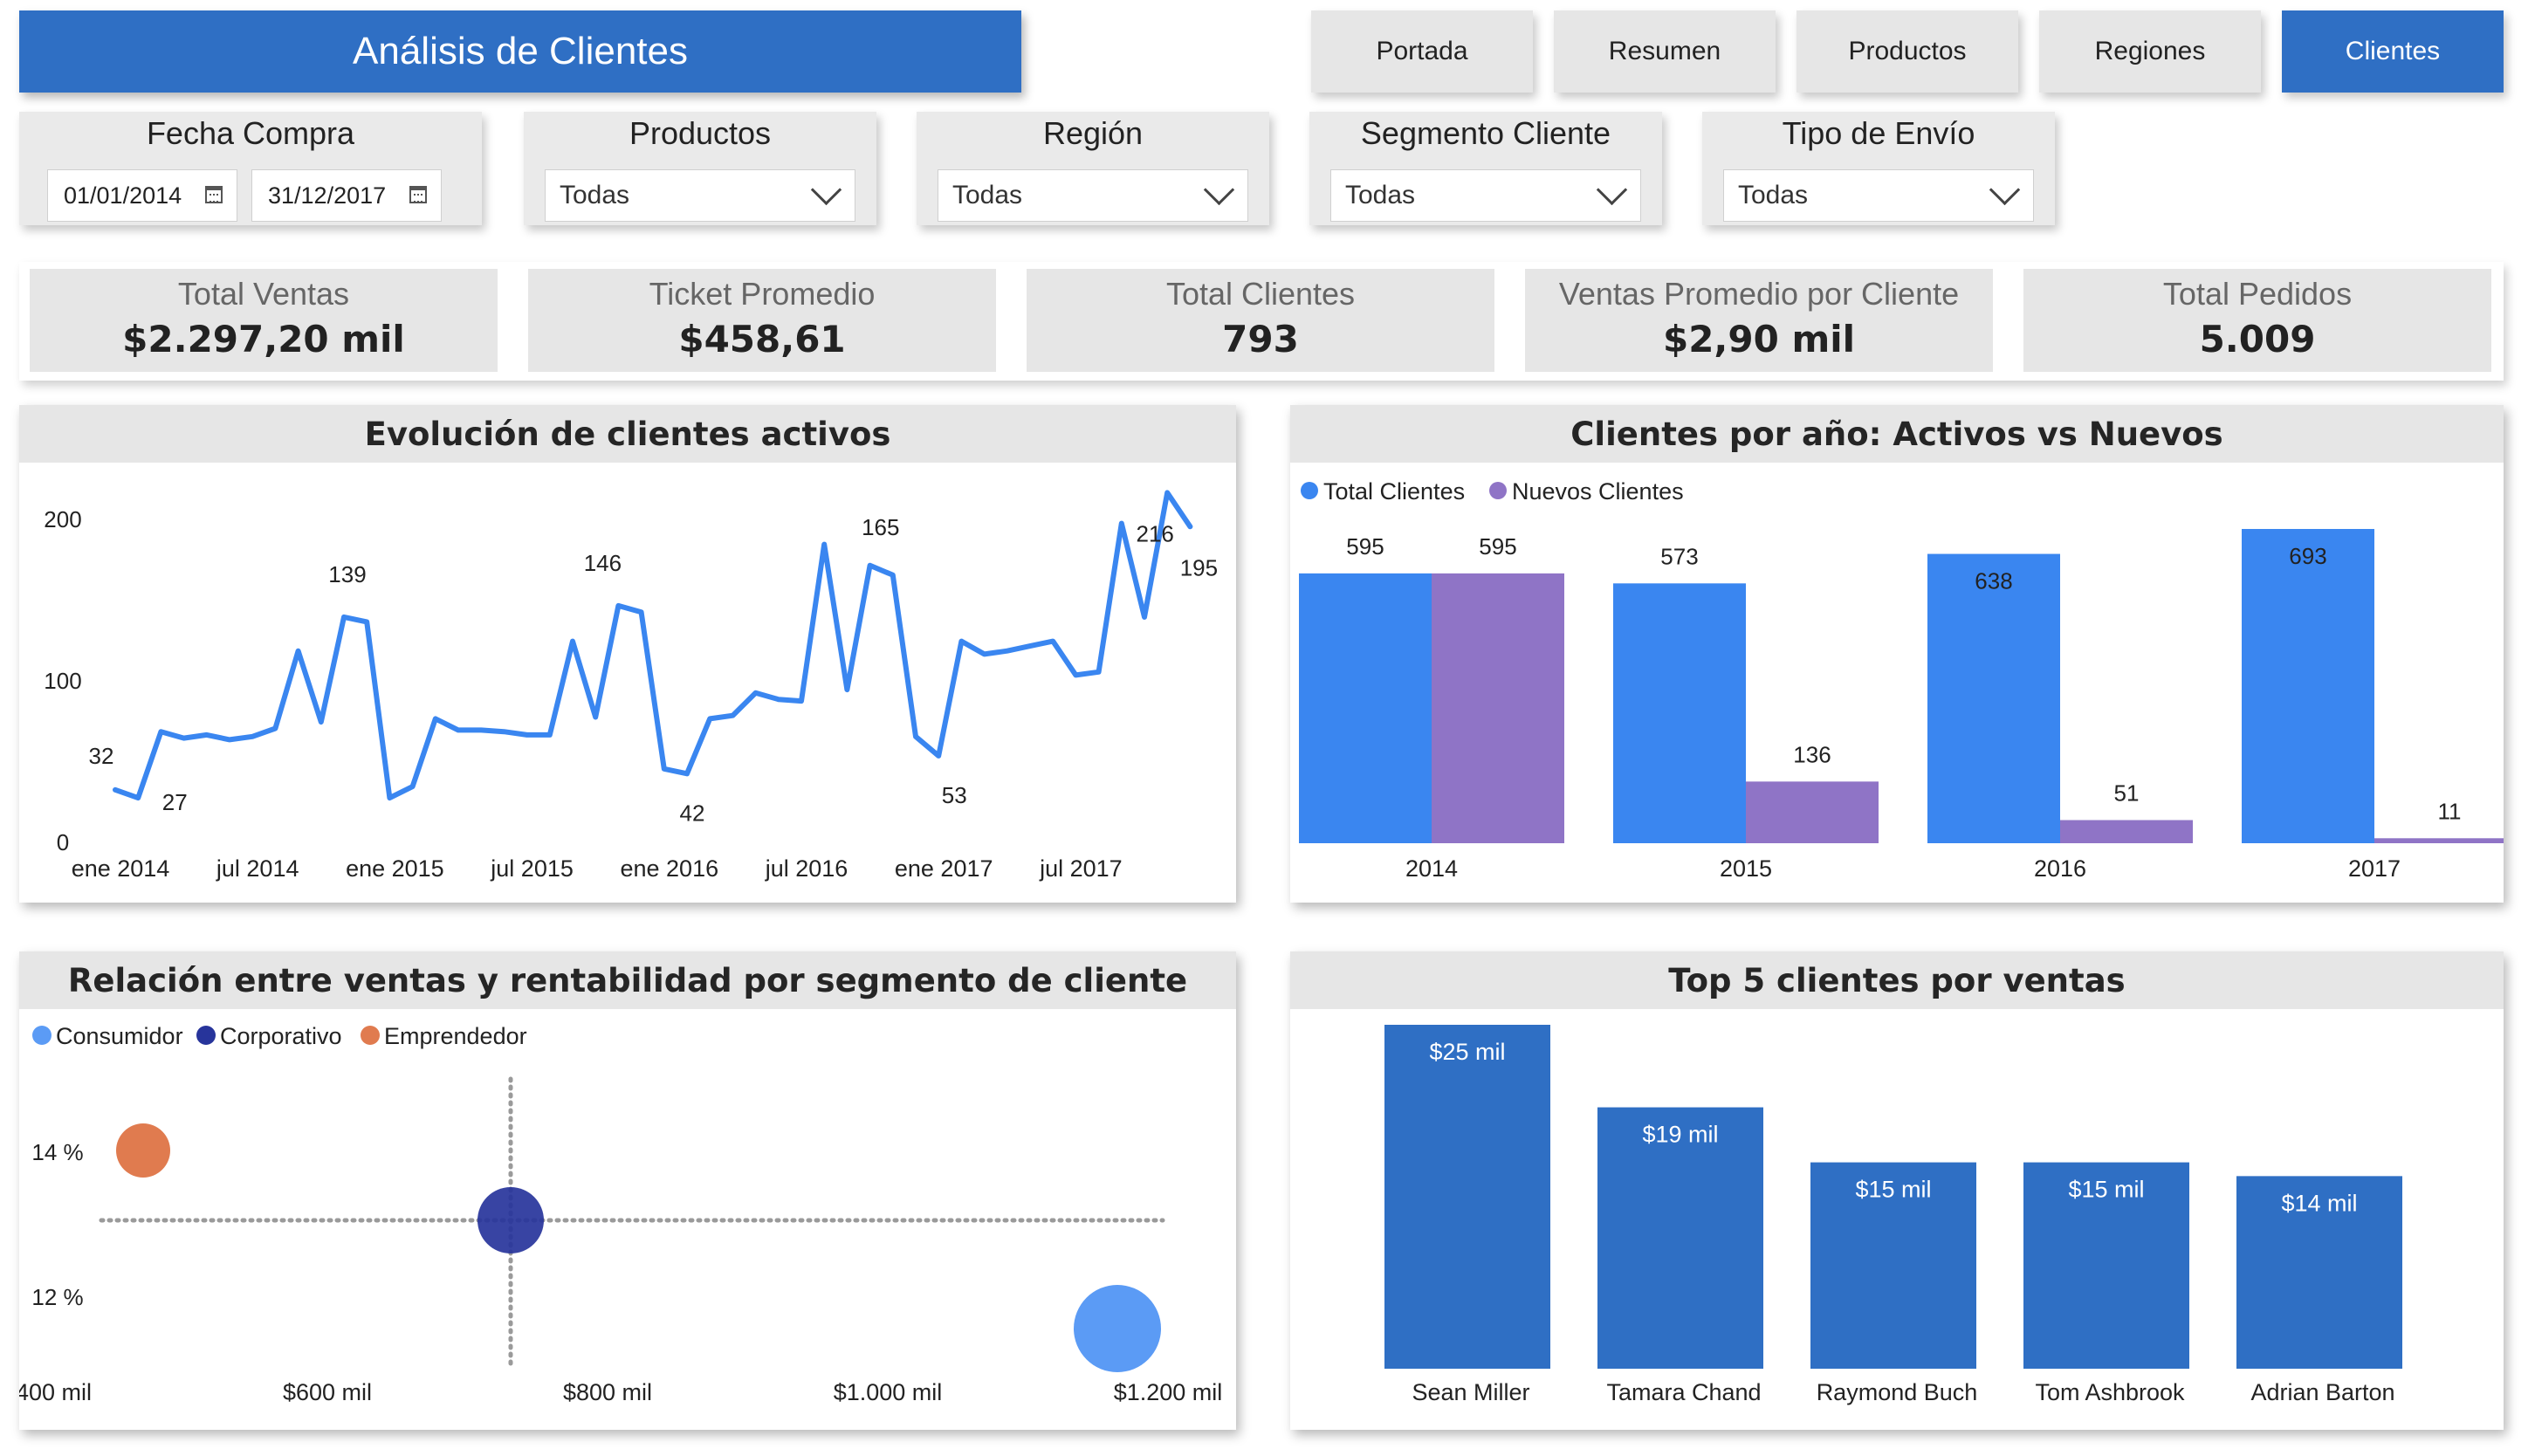  Describe the element at coordinates (1907, 51) in the screenshot. I see `nav-productos-button: Productos` at that location.